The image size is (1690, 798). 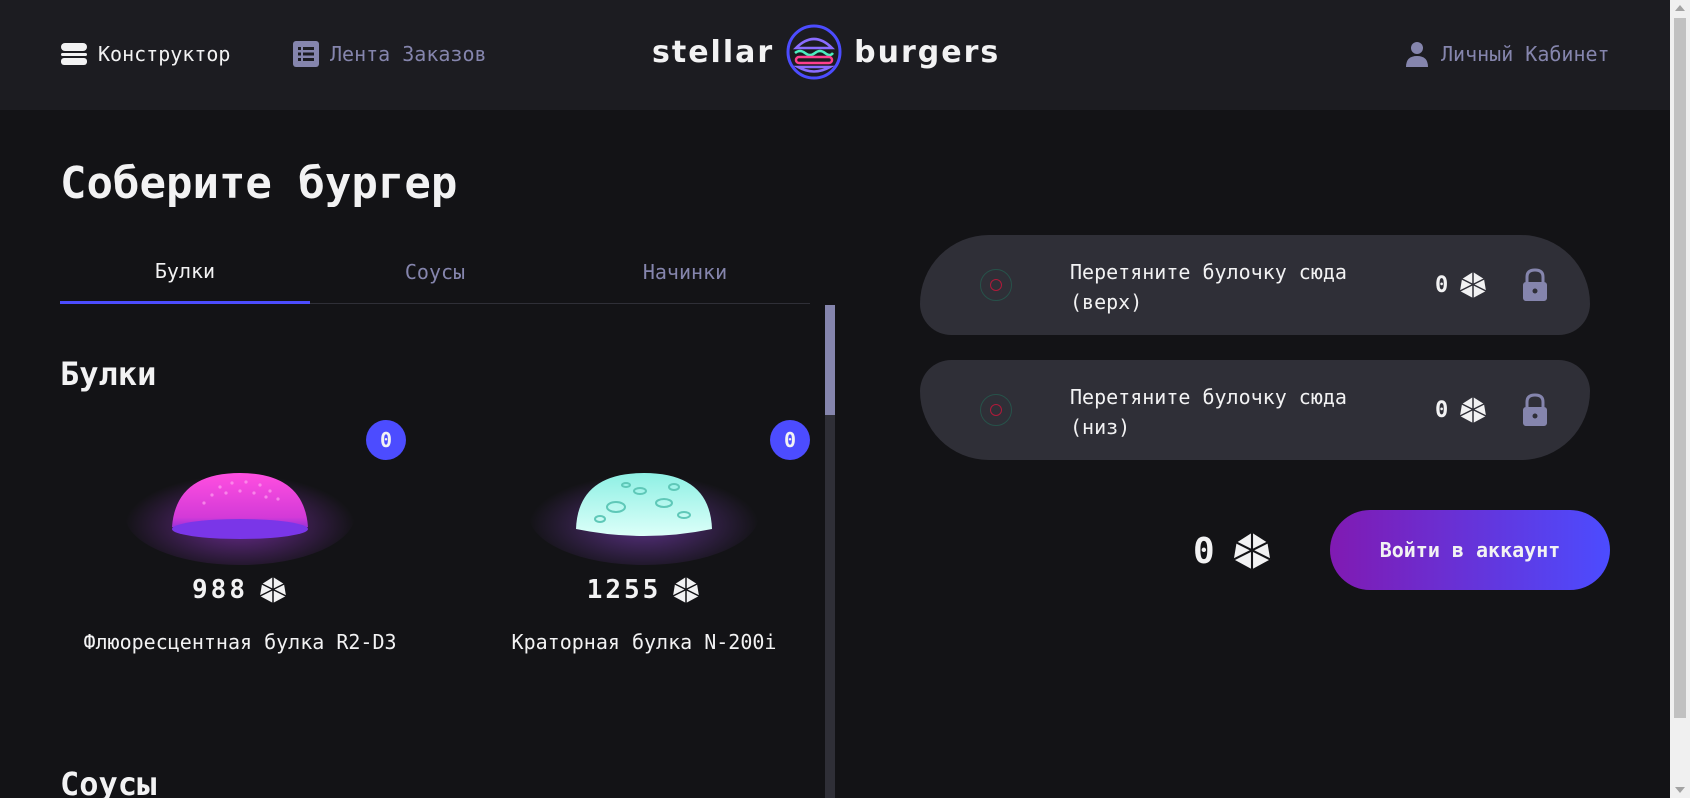 I want to click on nav-feed: Лента Заказов, so click(x=389, y=54).